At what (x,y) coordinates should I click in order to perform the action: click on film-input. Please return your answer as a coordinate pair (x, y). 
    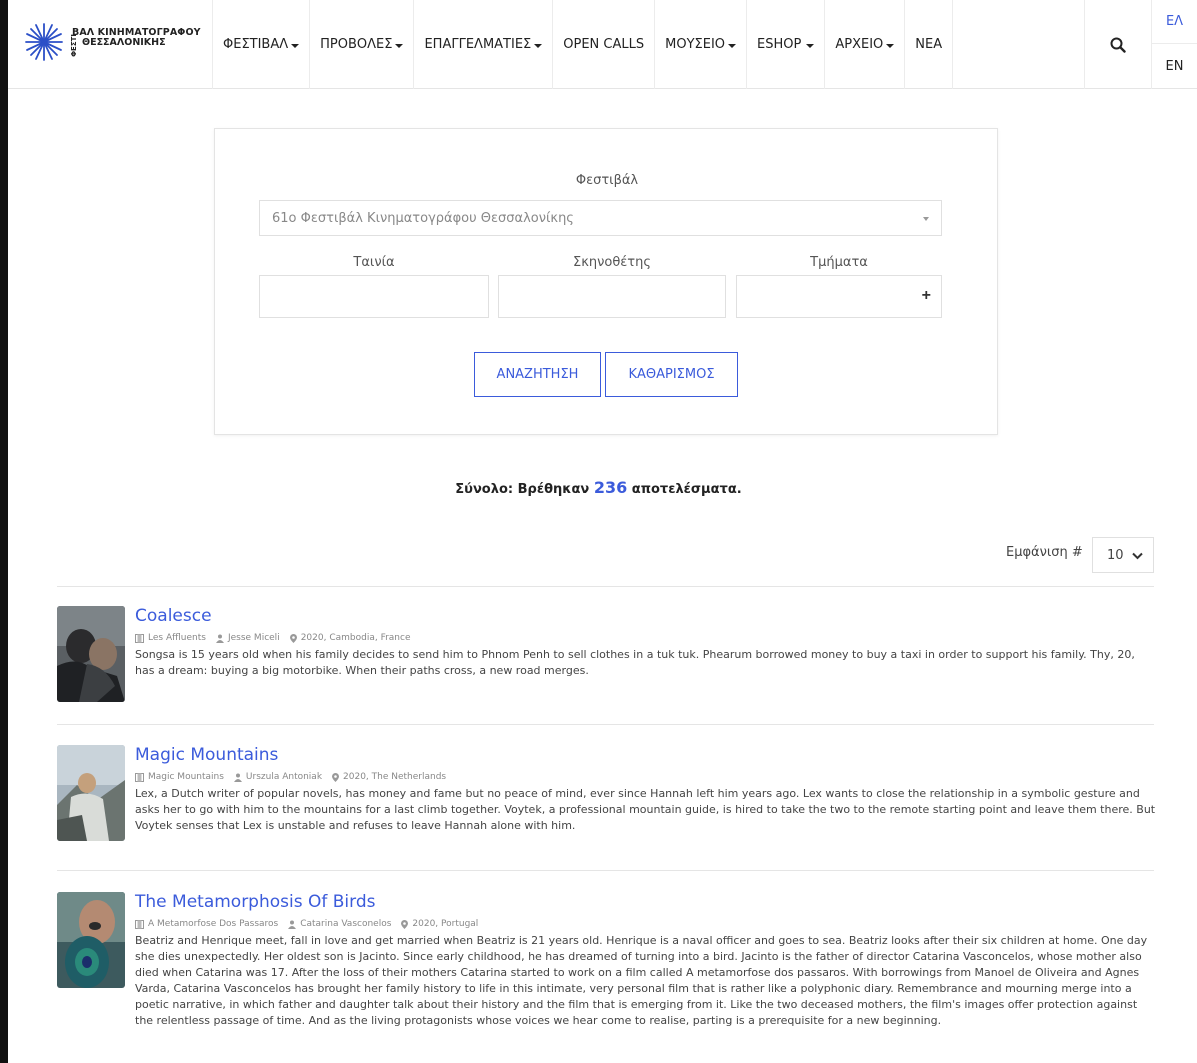
    Looking at the image, I should click on (374, 296).